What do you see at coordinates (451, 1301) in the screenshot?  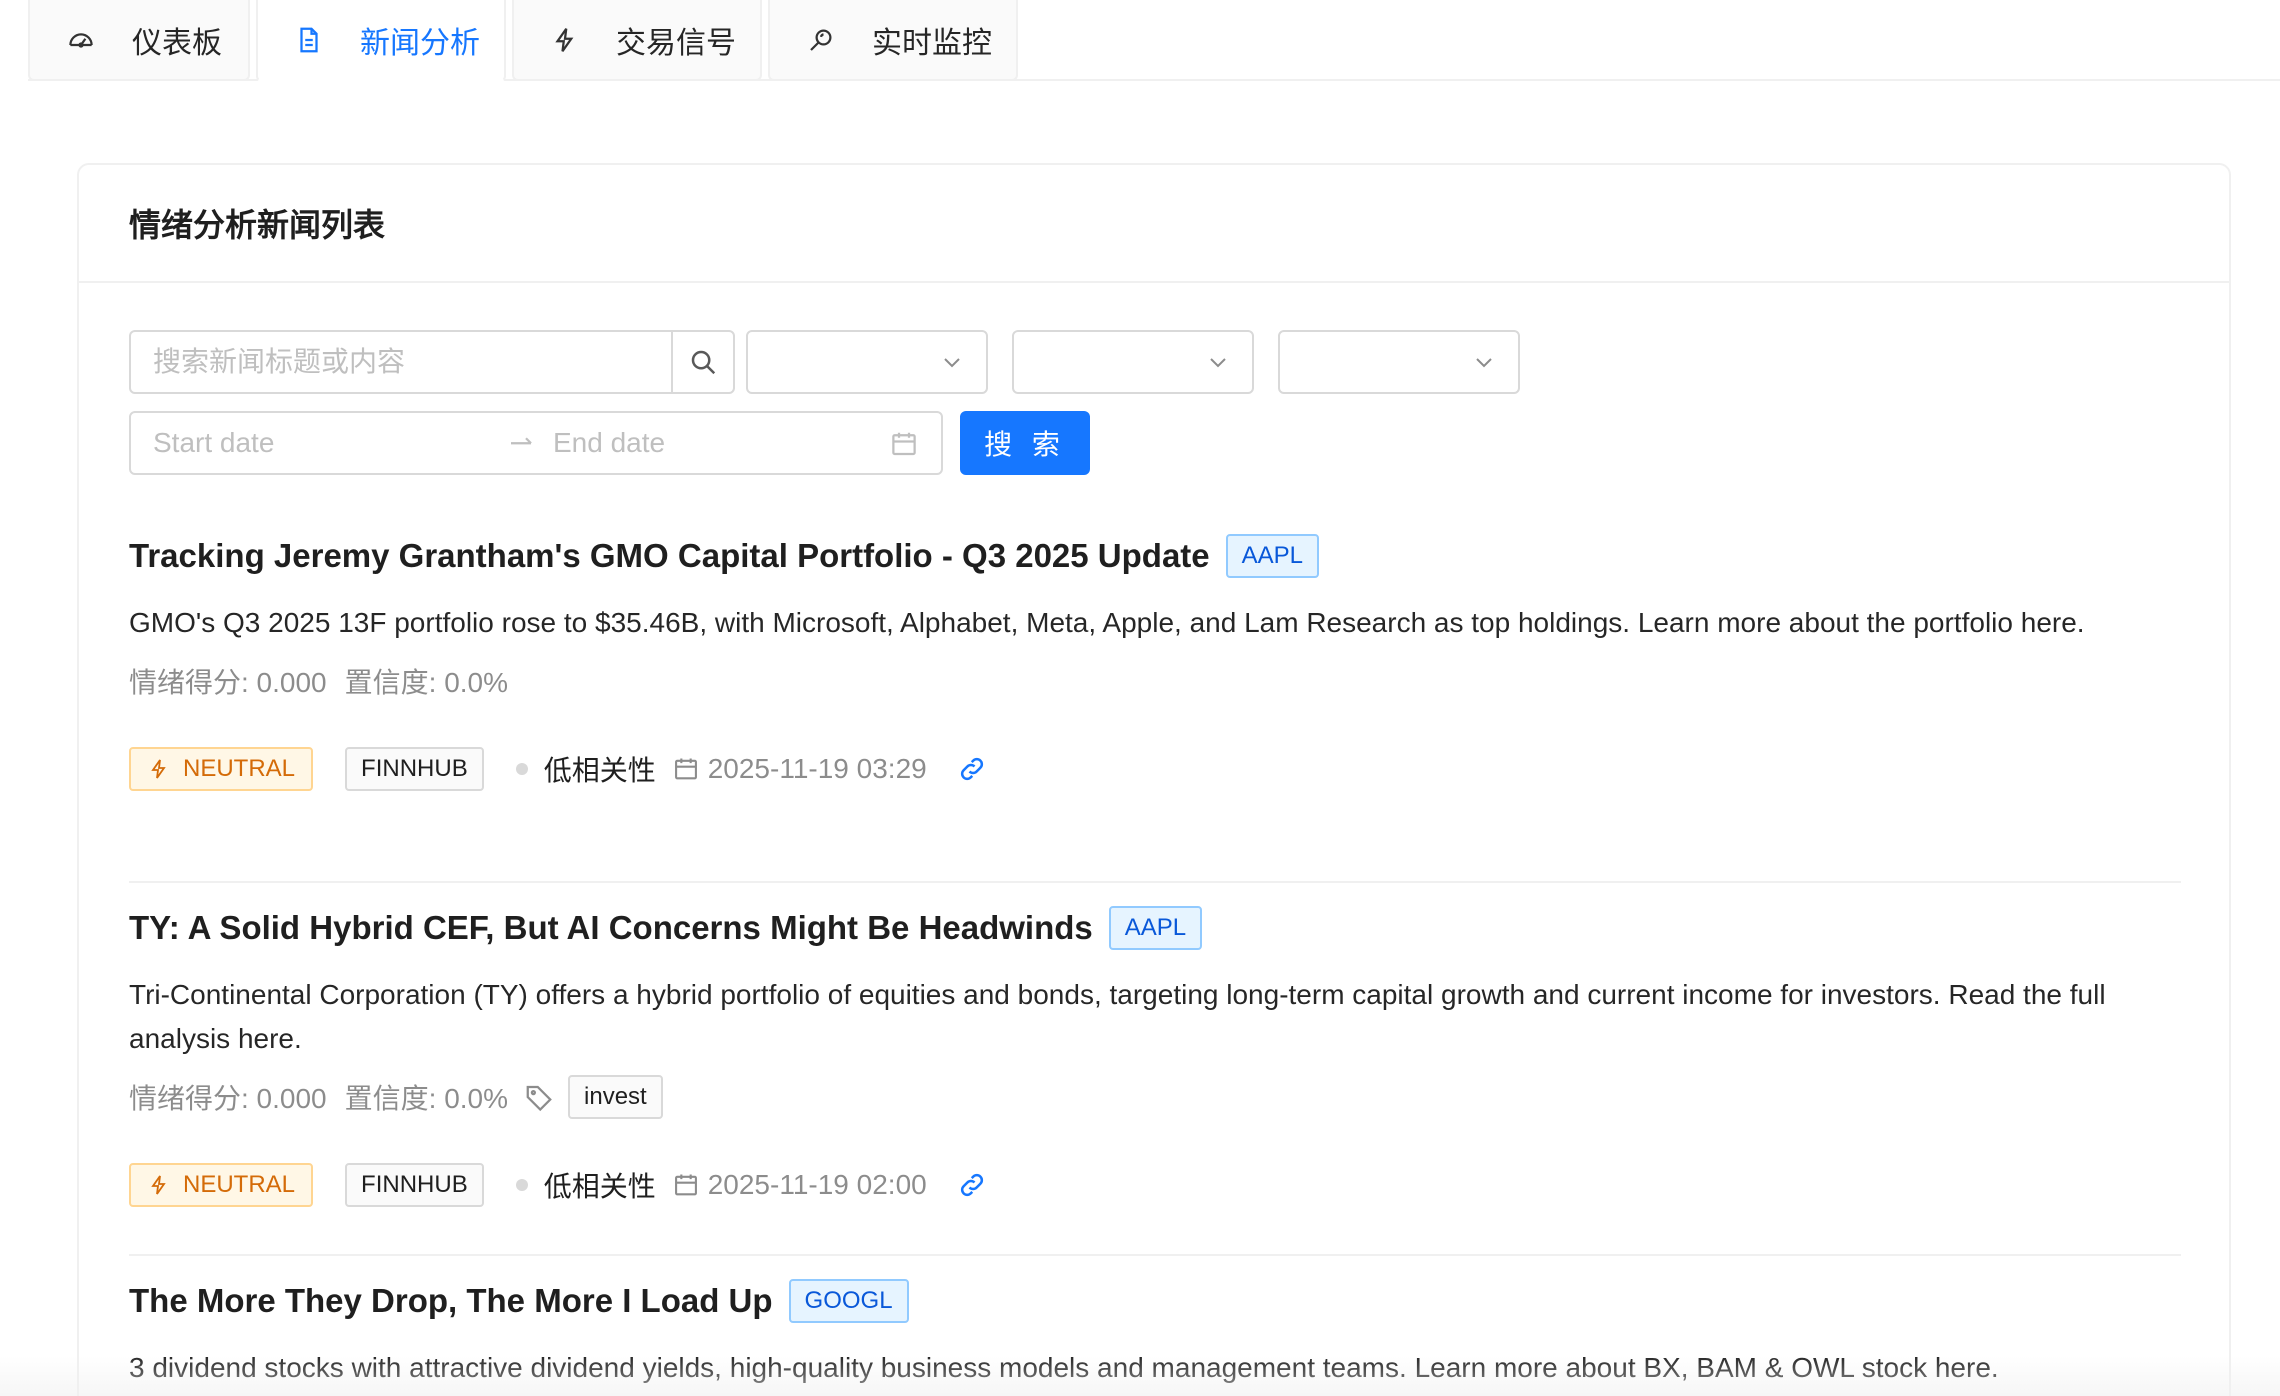 I see `news-title: The More They Drop, The More I Load Up` at bounding box center [451, 1301].